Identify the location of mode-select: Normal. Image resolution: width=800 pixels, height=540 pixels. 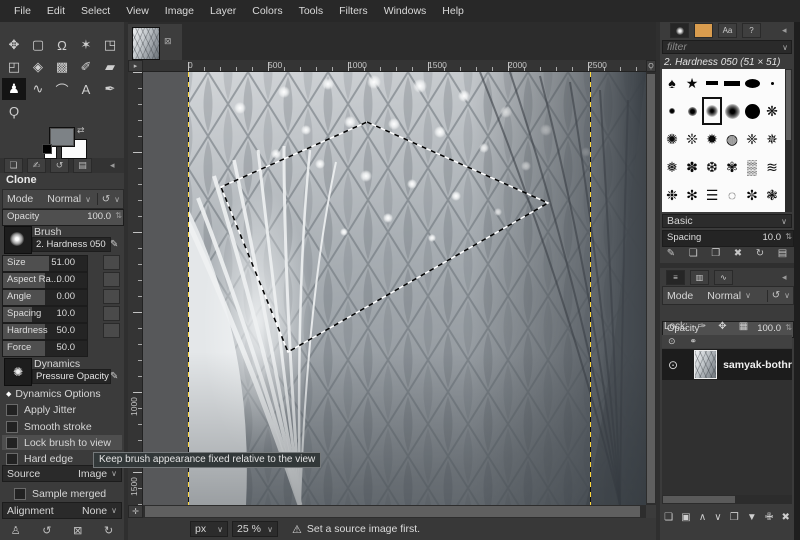
(64, 199).